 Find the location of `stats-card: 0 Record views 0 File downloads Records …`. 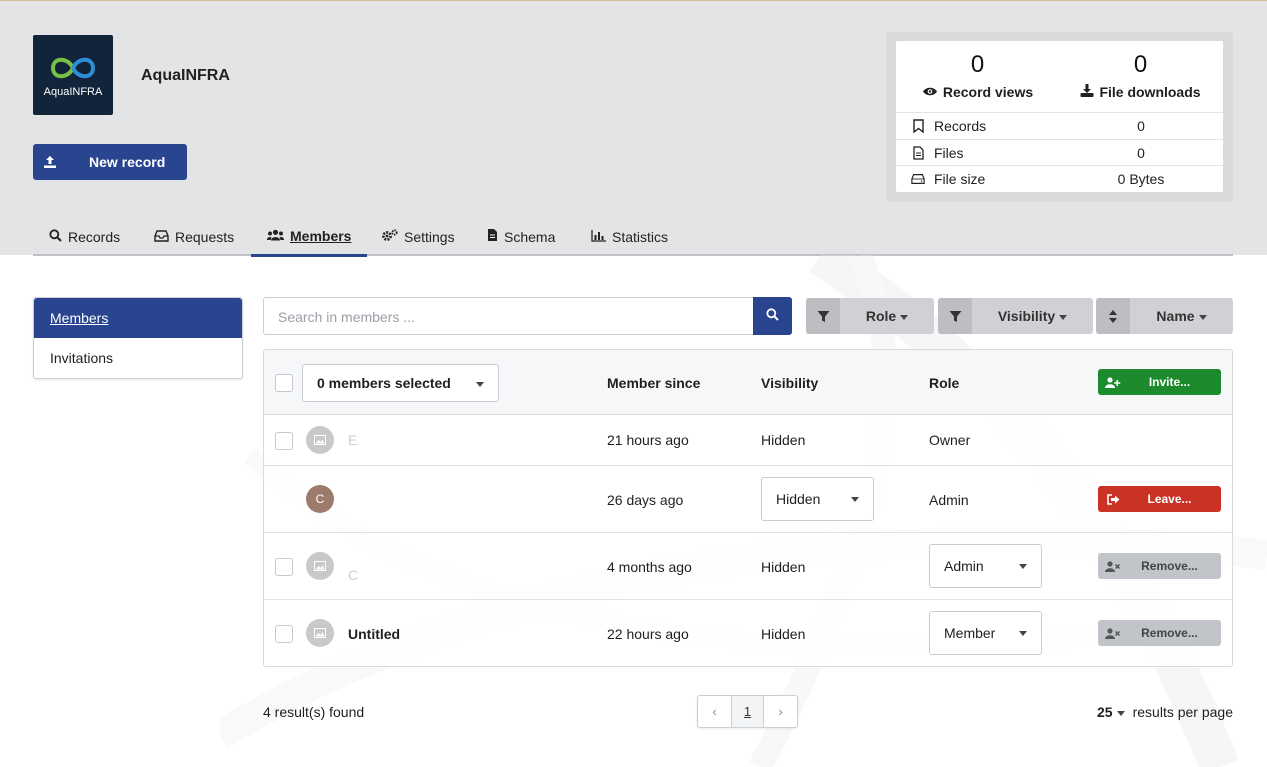

stats-card: 0 Record views 0 File downloads Records … is located at coordinates (1059, 116).